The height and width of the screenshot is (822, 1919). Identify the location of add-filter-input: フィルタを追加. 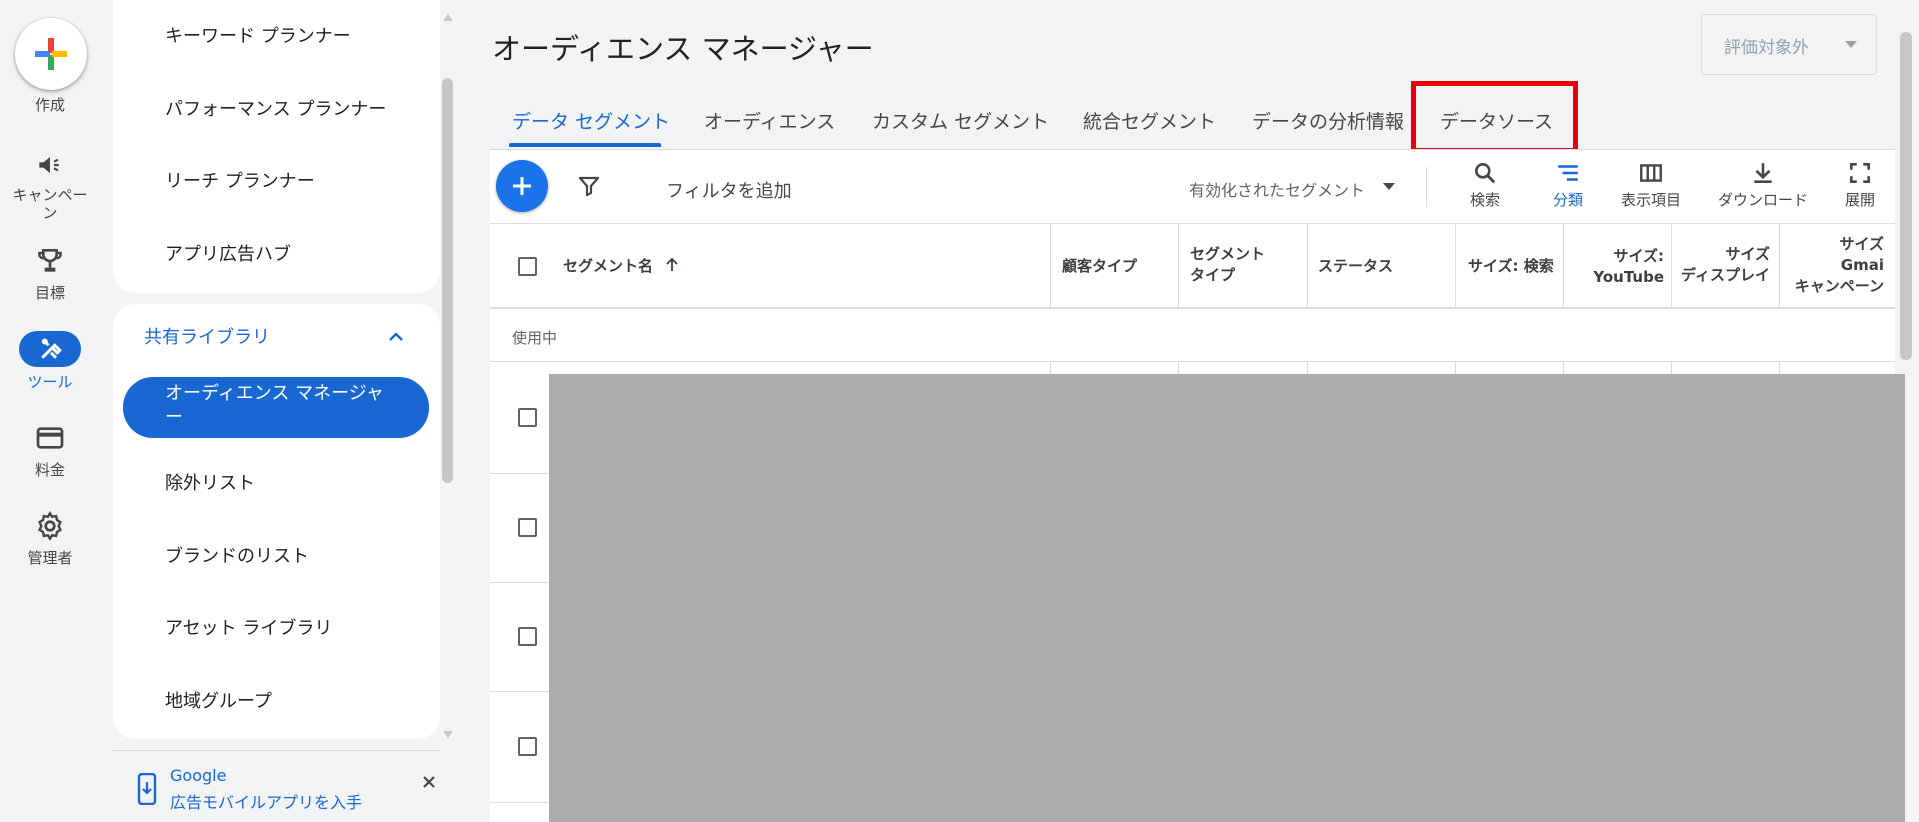
(729, 190).